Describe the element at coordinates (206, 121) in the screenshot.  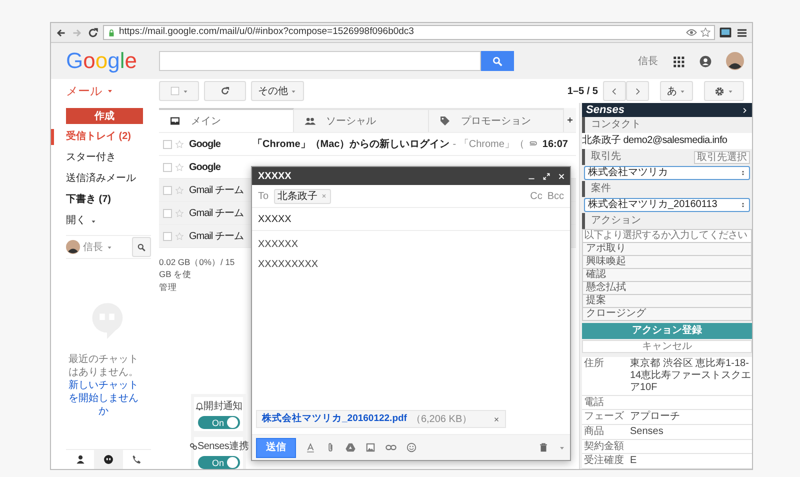
I see `tab-label: メイン` at that location.